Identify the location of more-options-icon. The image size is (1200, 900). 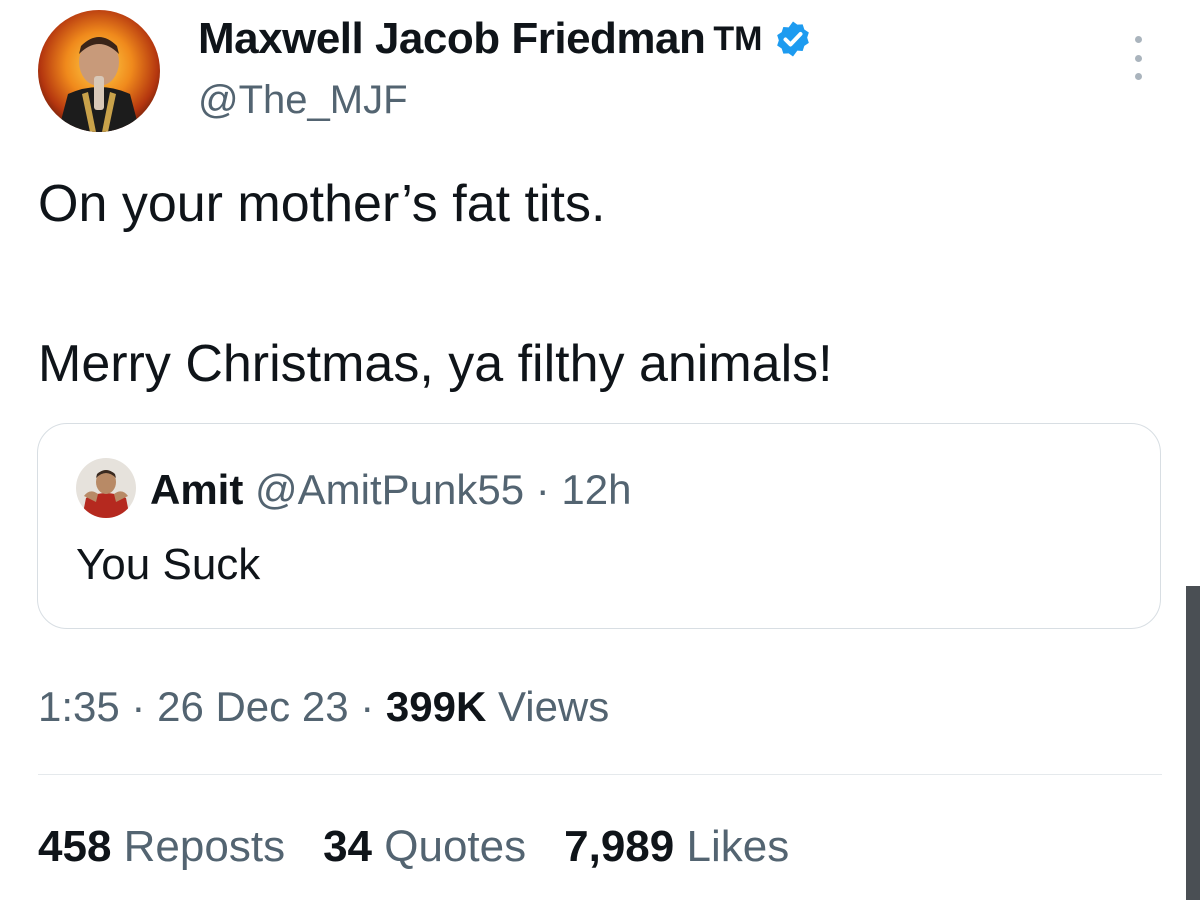
(1138, 58).